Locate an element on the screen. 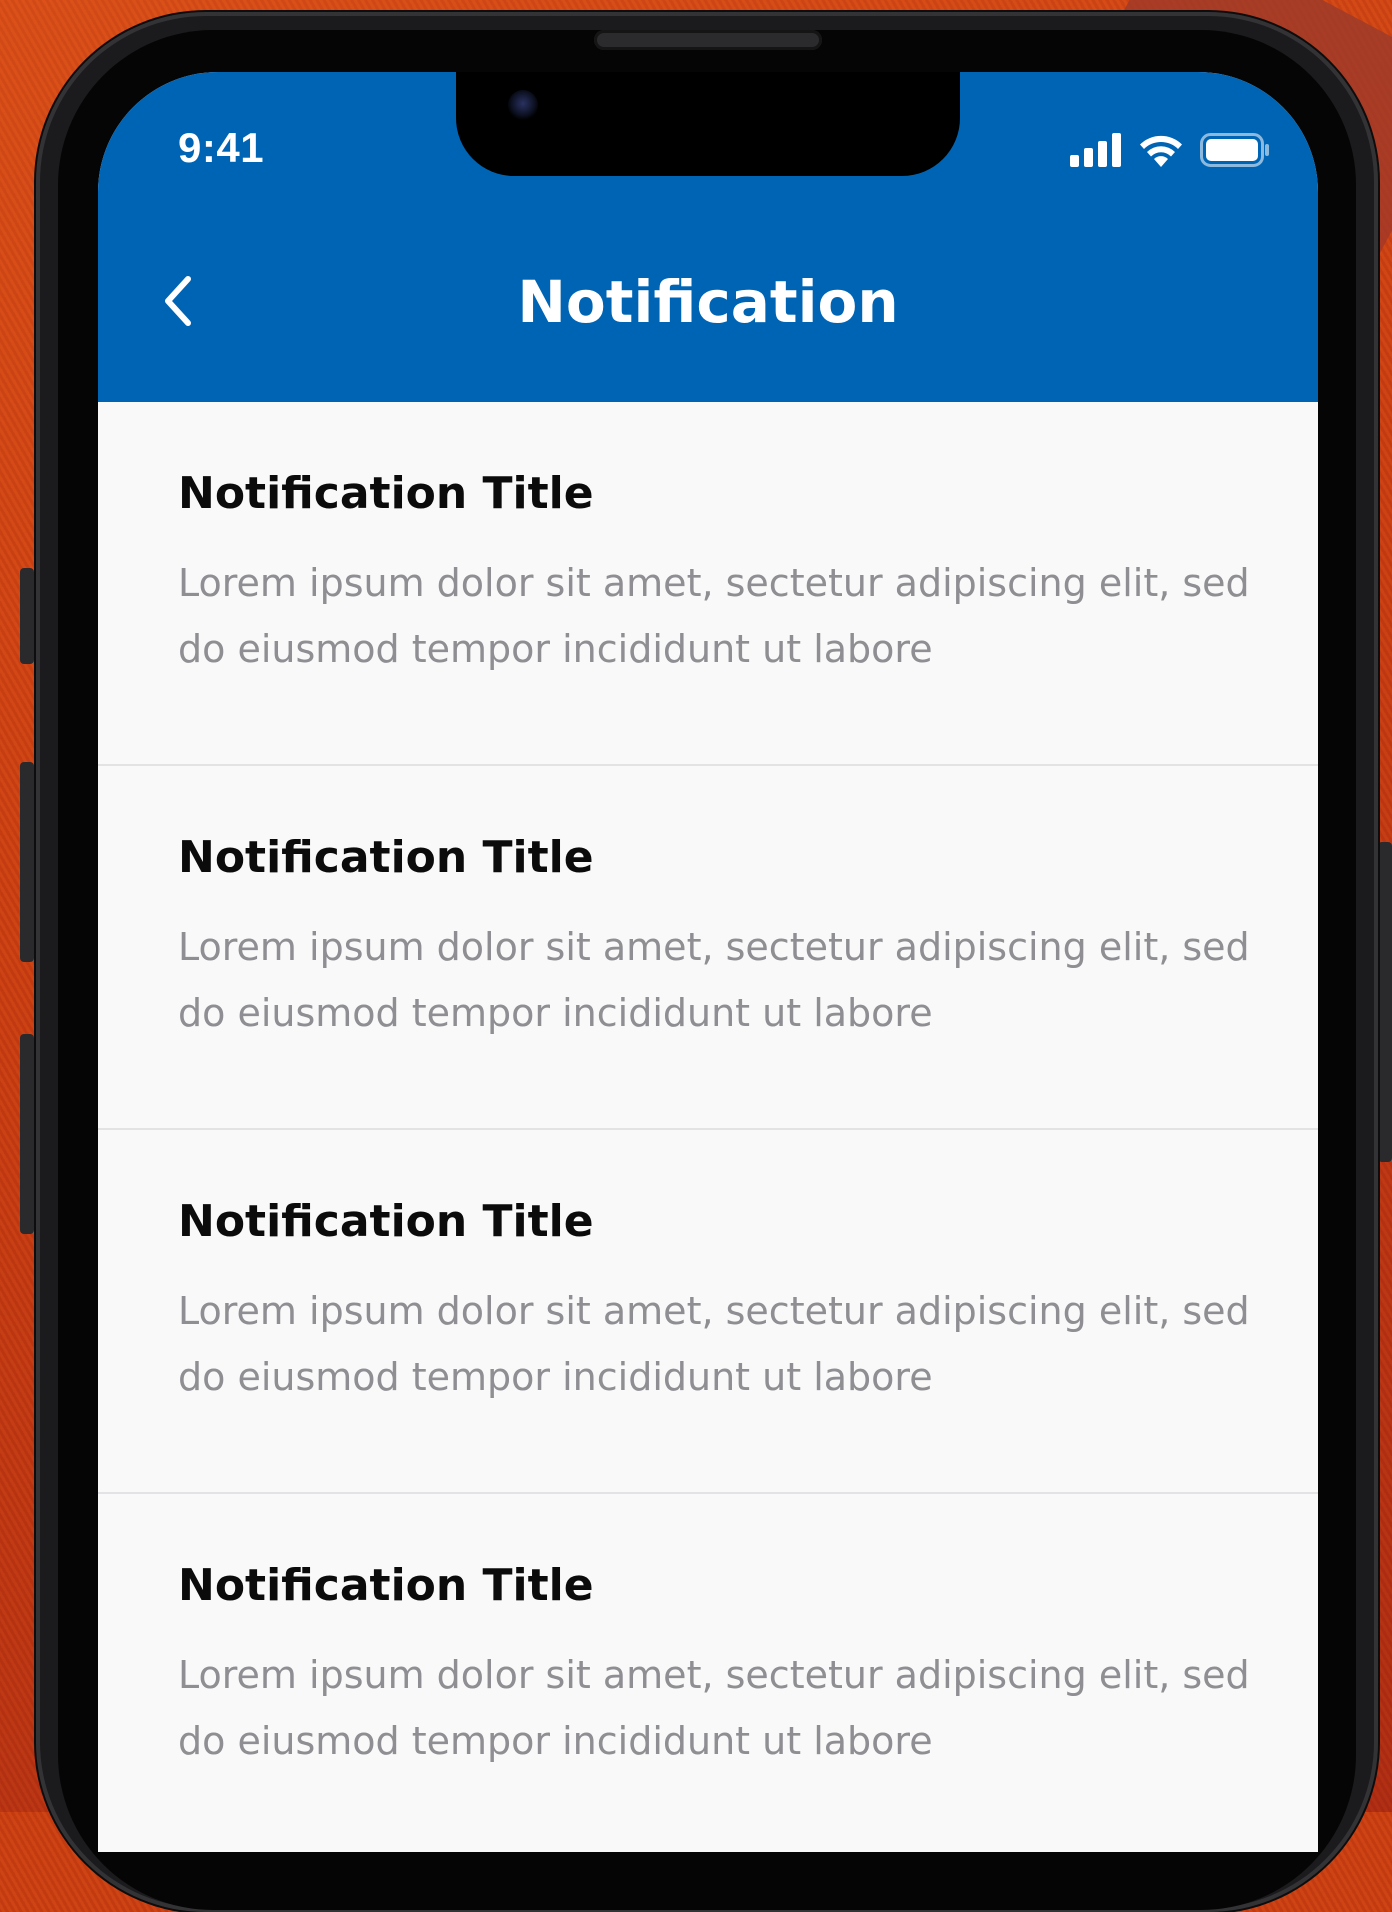 Image resolution: width=1392 pixels, height=1912 pixels. side-button-silent is located at coordinates (27, 616).